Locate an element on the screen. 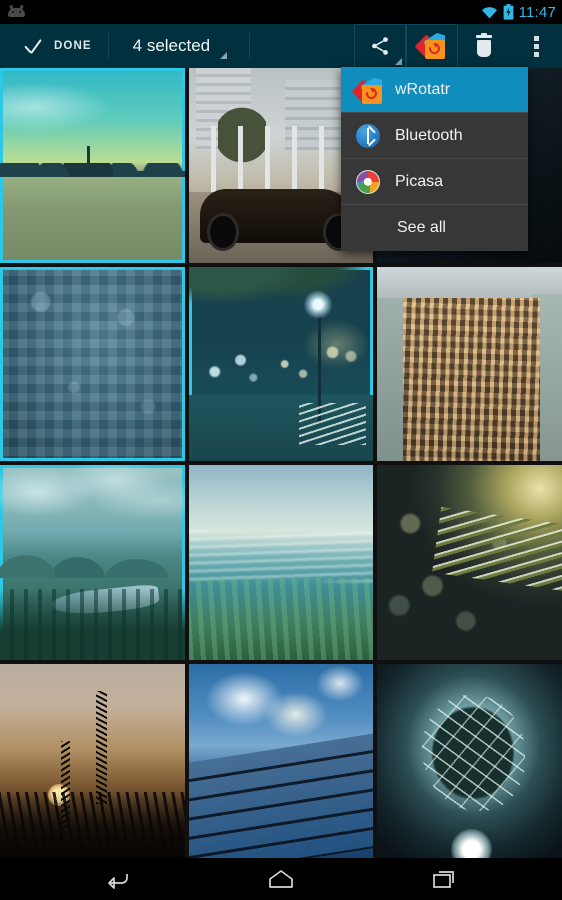  battery-charging-icon is located at coordinates (508, 12).